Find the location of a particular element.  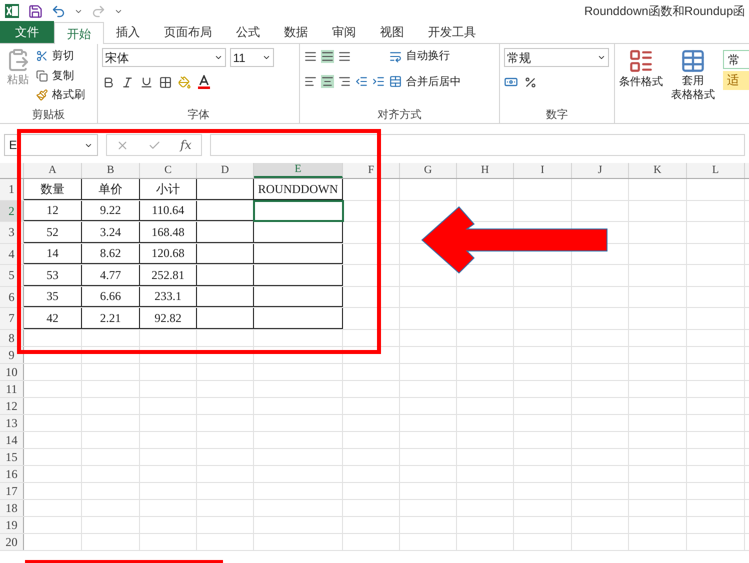

align-center-icon is located at coordinates (327, 81).